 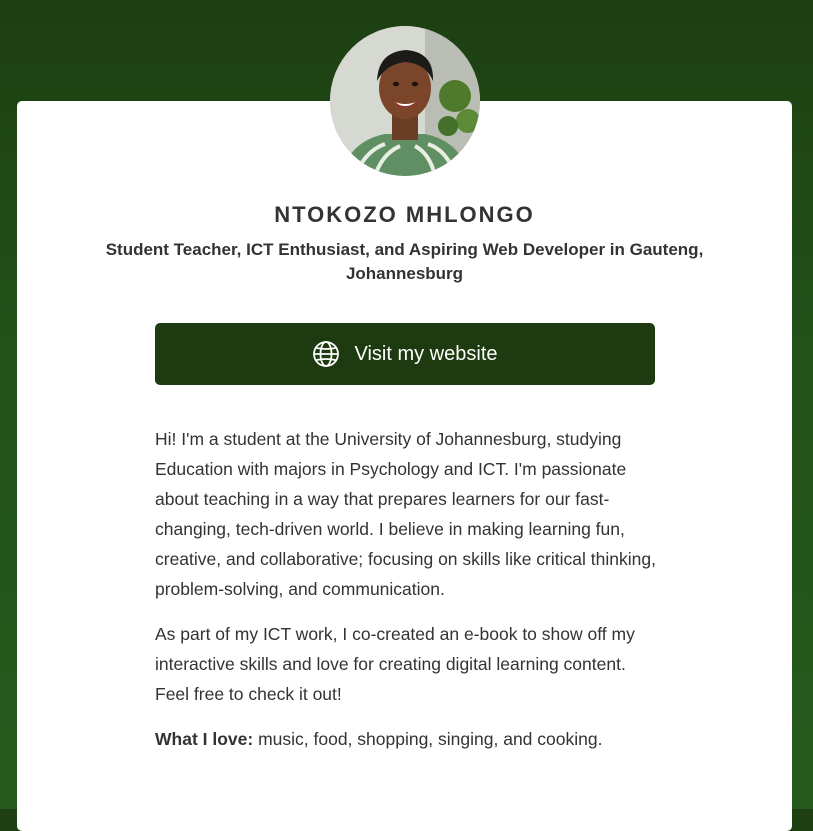 What do you see at coordinates (404, 214) in the screenshot?
I see `profile-name: NTOKOZO MHLONGO` at bounding box center [404, 214].